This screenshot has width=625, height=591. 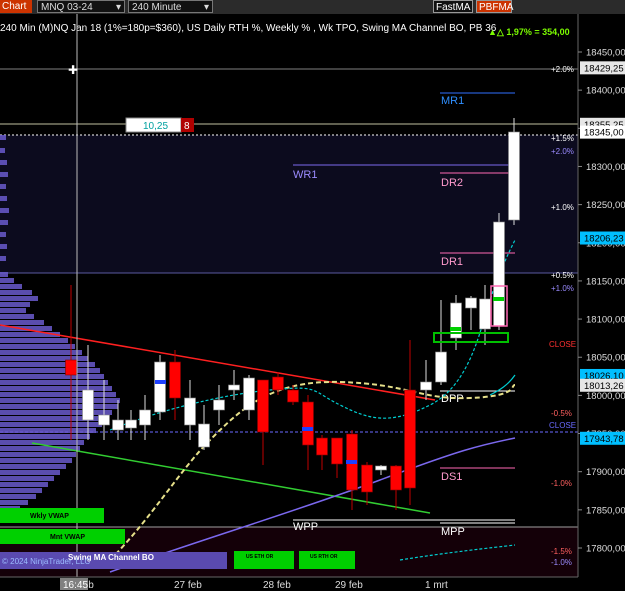 What do you see at coordinates (73, 70) in the screenshot?
I see `crosshair-cursor-icon: ✚` at bounding box center [73, 70].